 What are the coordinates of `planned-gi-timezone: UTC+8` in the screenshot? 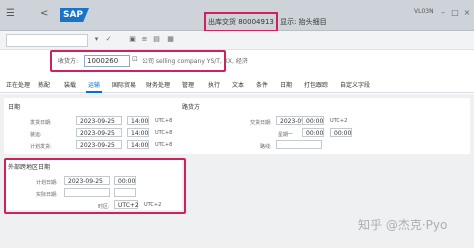 It's located at (164, 145).